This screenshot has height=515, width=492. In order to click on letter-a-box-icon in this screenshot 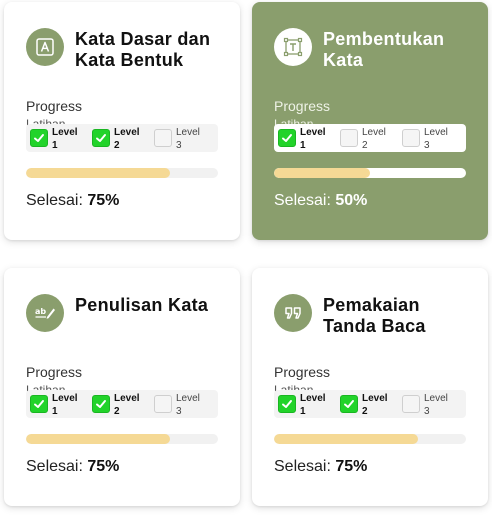, I will do `click(45, 47)`.